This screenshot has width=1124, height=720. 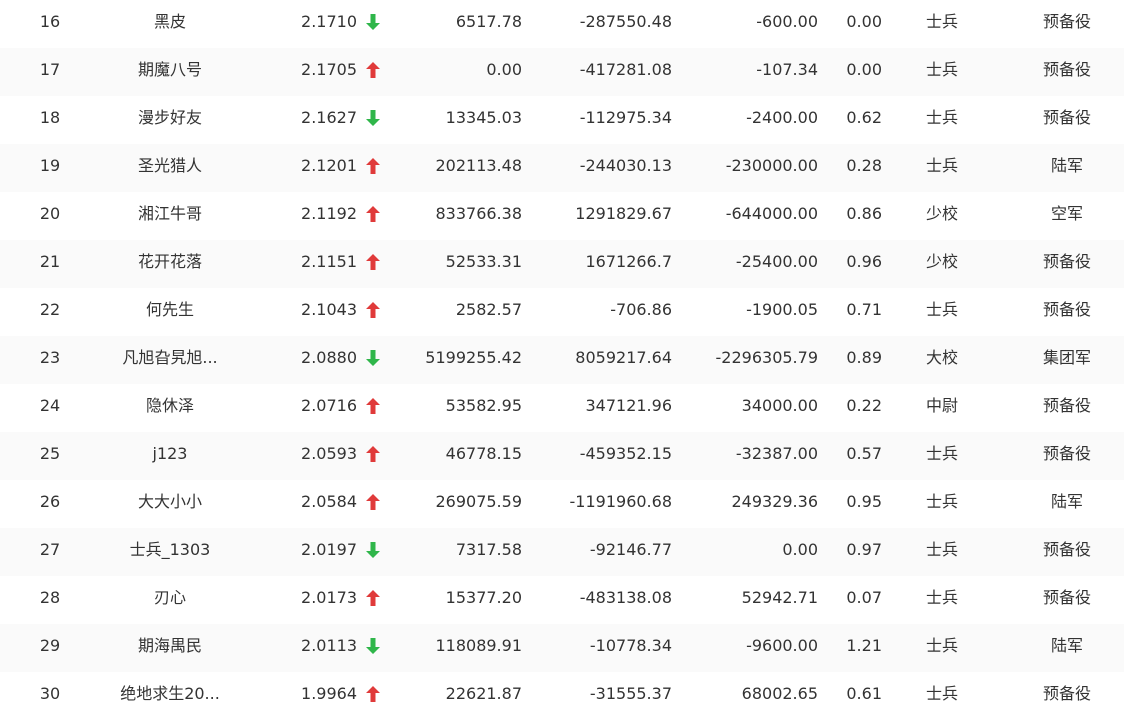 What do you see at coordinates (776, 453) in the screenshot?
I see `value3-cell: -32387.00` at bounding box center [776, 453].